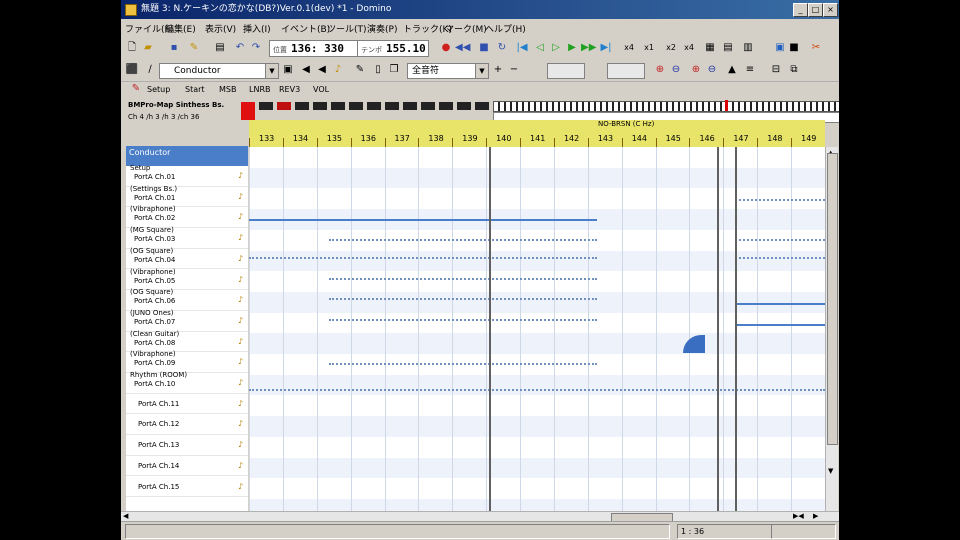 Image resolution: width=960 pixels, height=540 pixels. What do you see at coordinates (393, 48) in the screenshot?
I see `tempo-display: テンポ 155.10` at bounding box center [393, 48].